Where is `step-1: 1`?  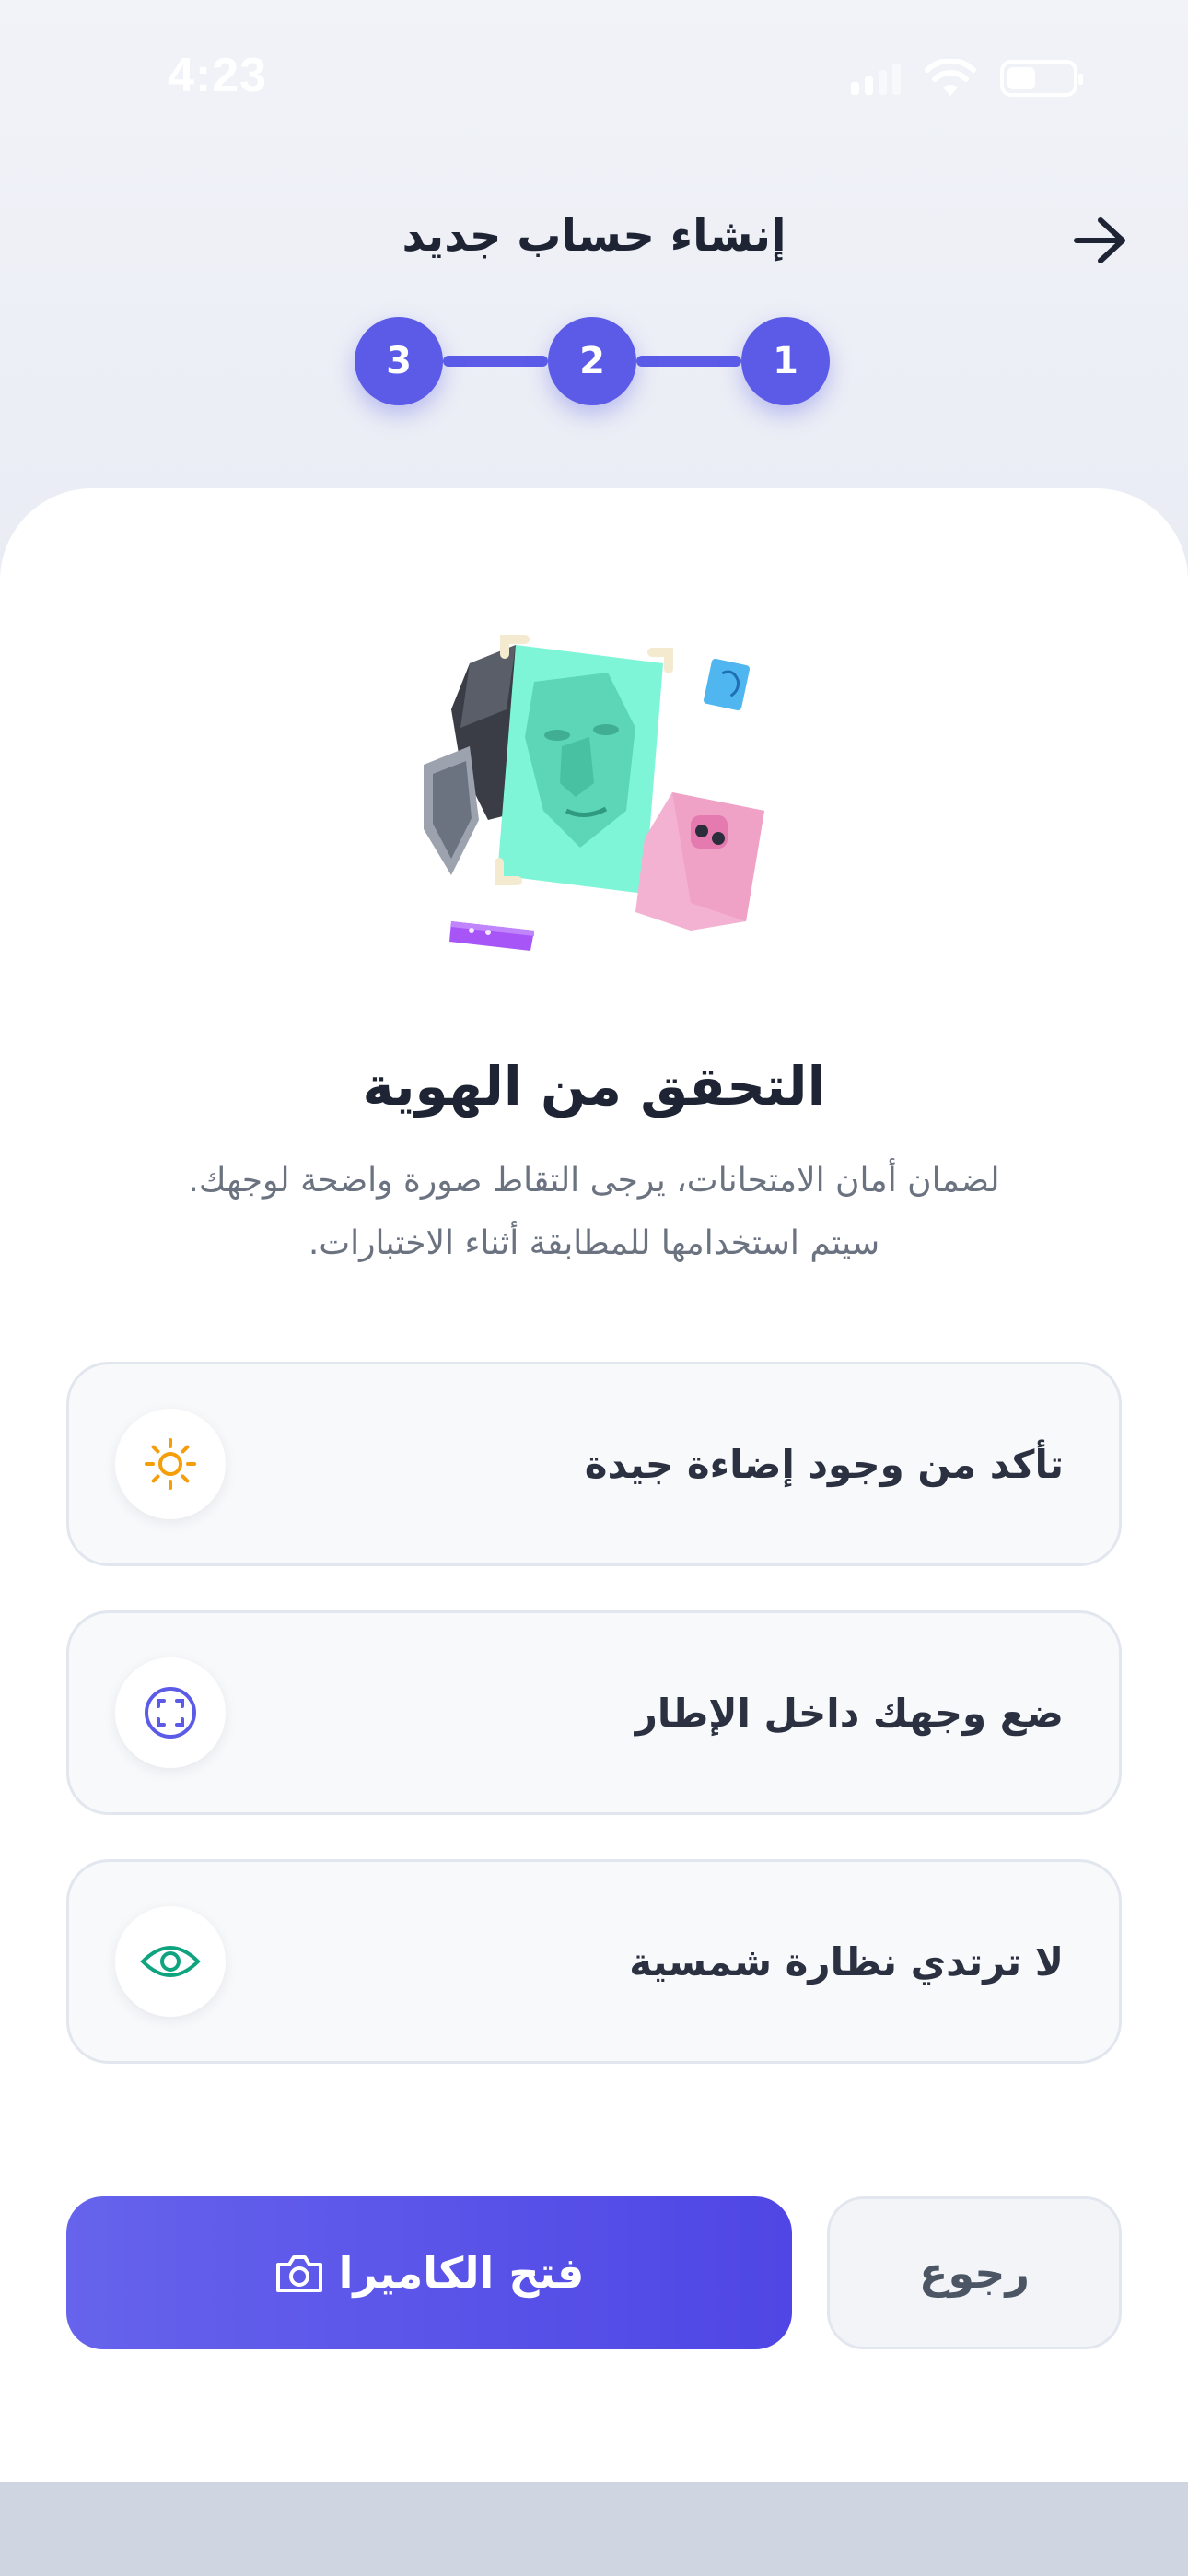 step-1: 1 is located at coordinates (785, 361).